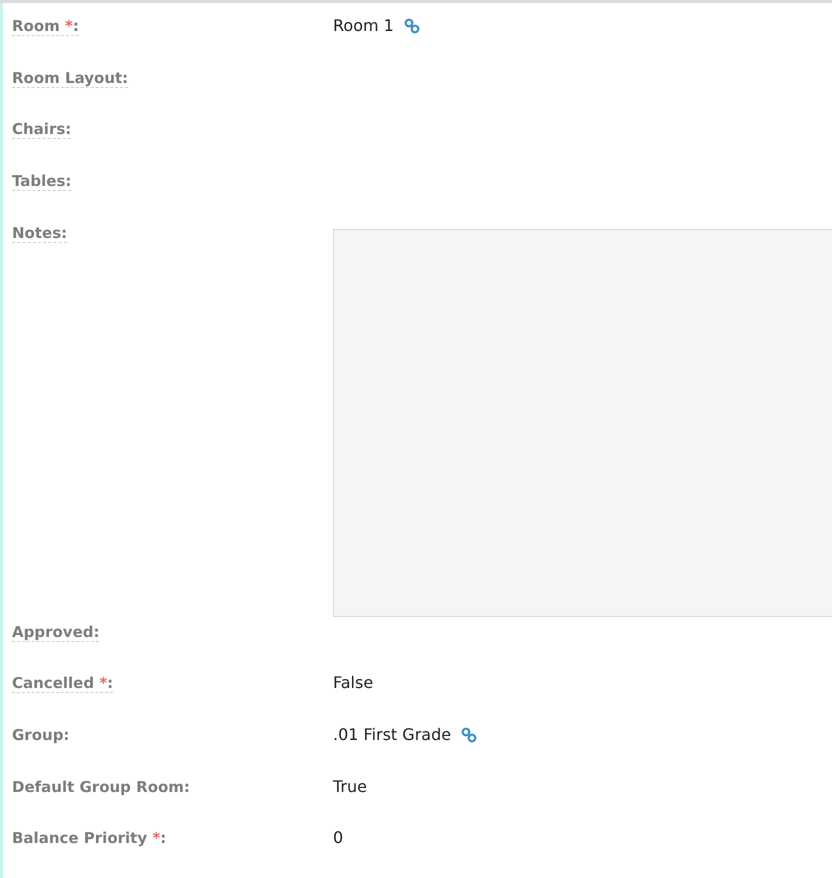 The image size is (832, 878). What do you see at coordinates (353, 683) in the screenshot?
I see `field-value: False` at bounding box center [353, 683].